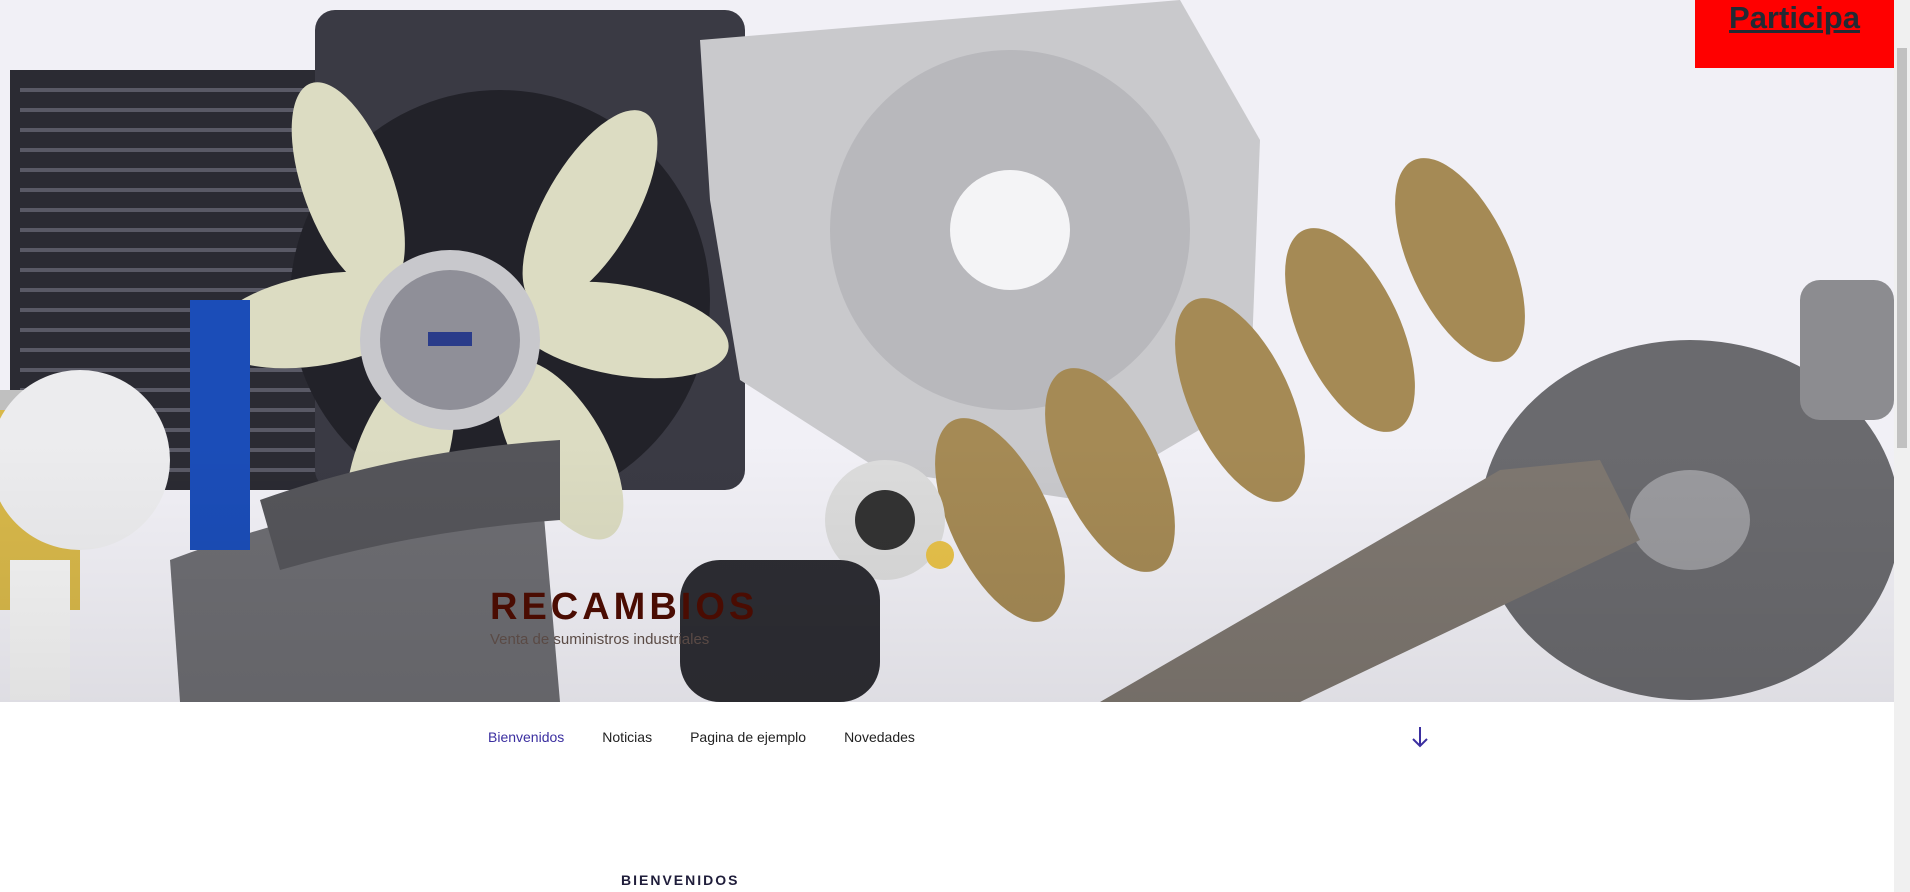 This screenshot has width=1910, height=892. I want to click on section-title: BIENVENIDOS, so click(680, 880).